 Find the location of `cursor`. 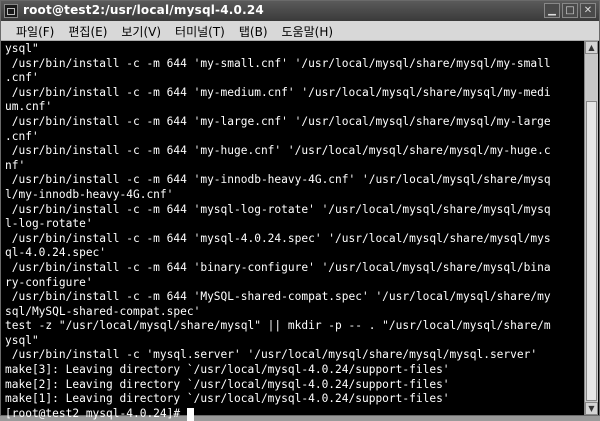

cursor is located at coordinates (190, 414).